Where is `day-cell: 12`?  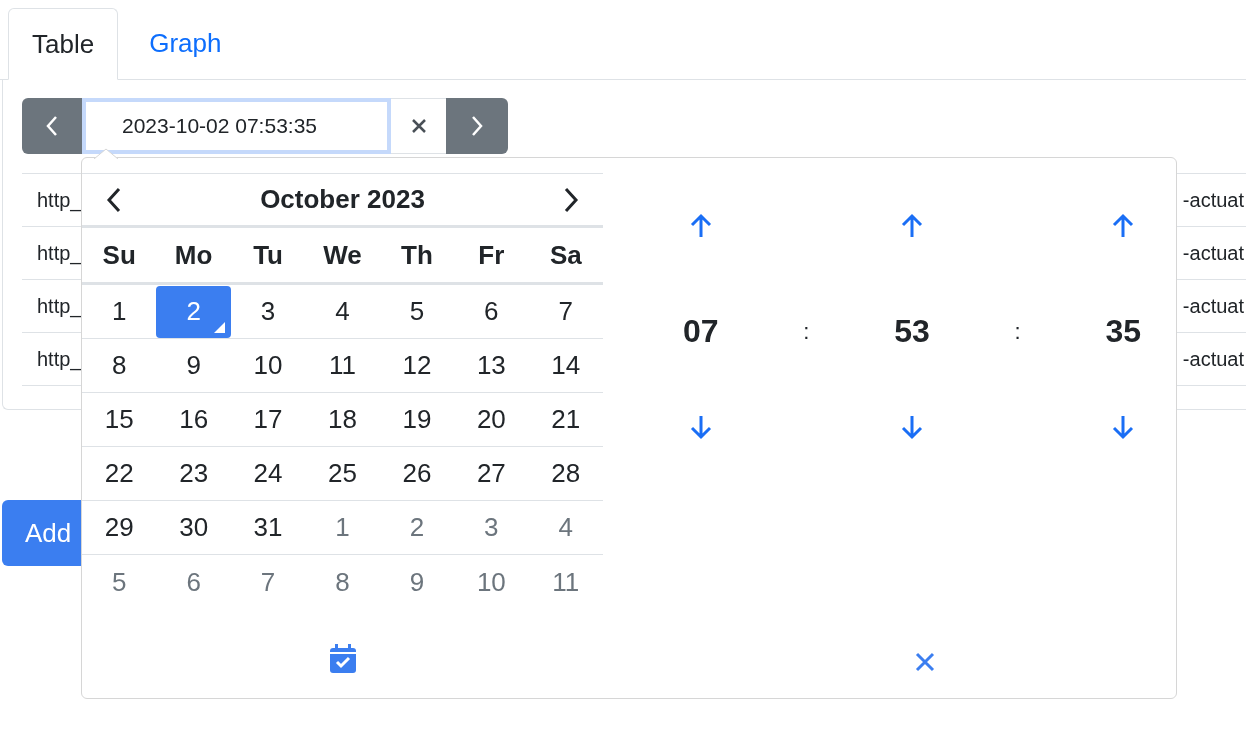
day-cell: 12 is located at coordinates (417, 365).